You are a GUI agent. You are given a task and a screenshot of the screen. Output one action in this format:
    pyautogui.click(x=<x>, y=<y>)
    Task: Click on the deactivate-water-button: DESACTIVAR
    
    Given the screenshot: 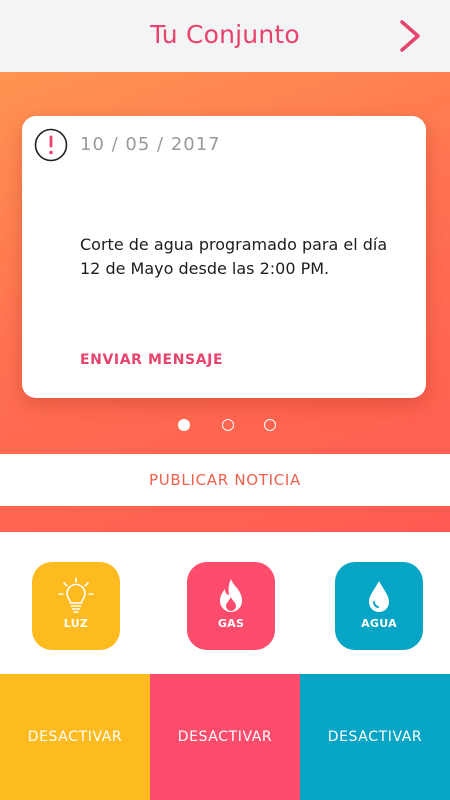 What is the action you would take?
    pyautogui.click(x=375, y=737)
    